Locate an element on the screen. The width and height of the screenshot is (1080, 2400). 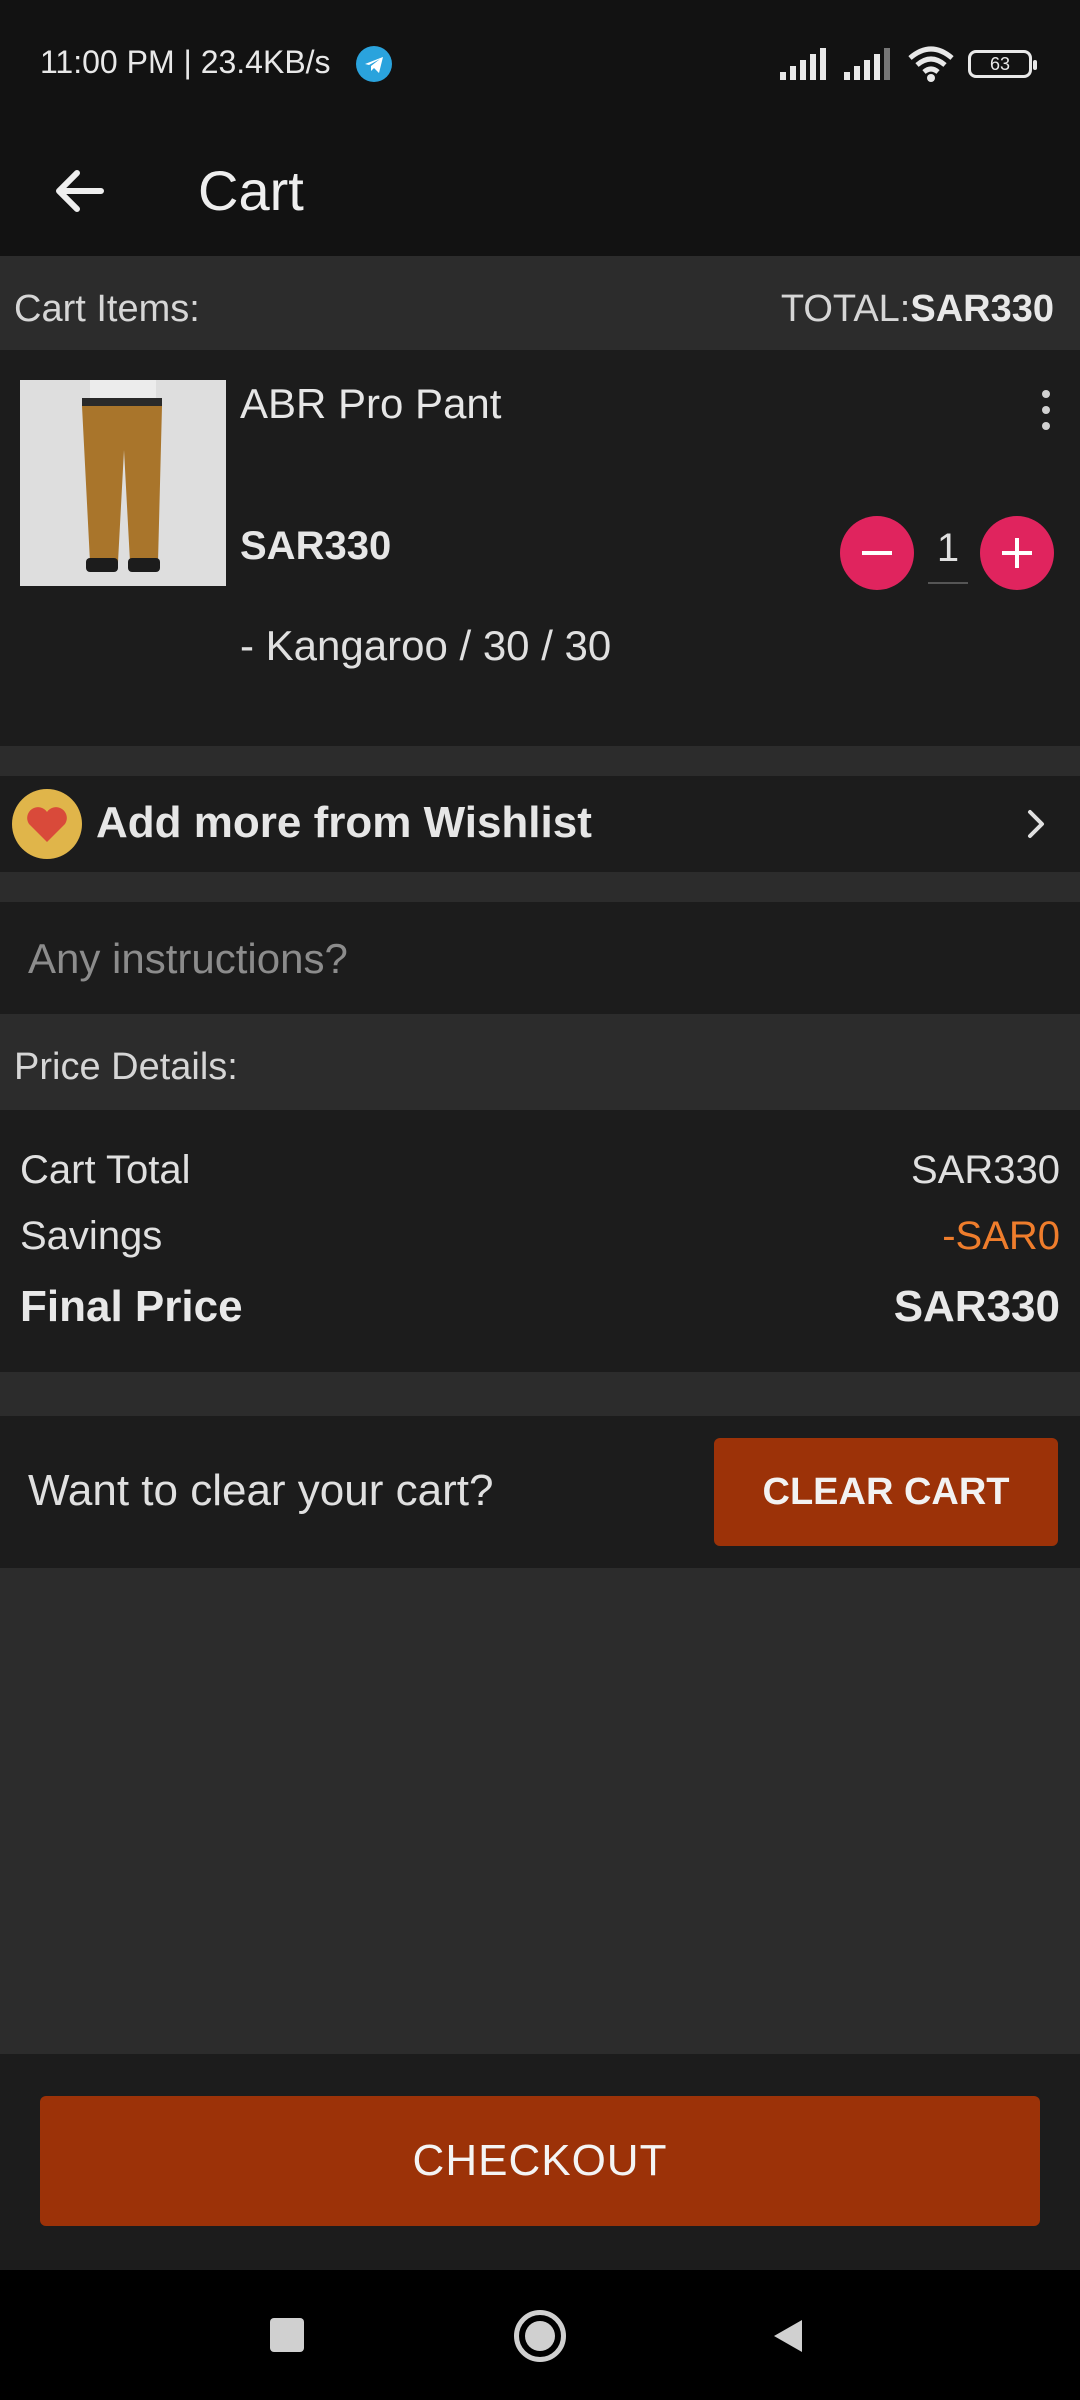
item-variant: - Kangaroo / 30 / 30 is located at coordinates (426, 645).